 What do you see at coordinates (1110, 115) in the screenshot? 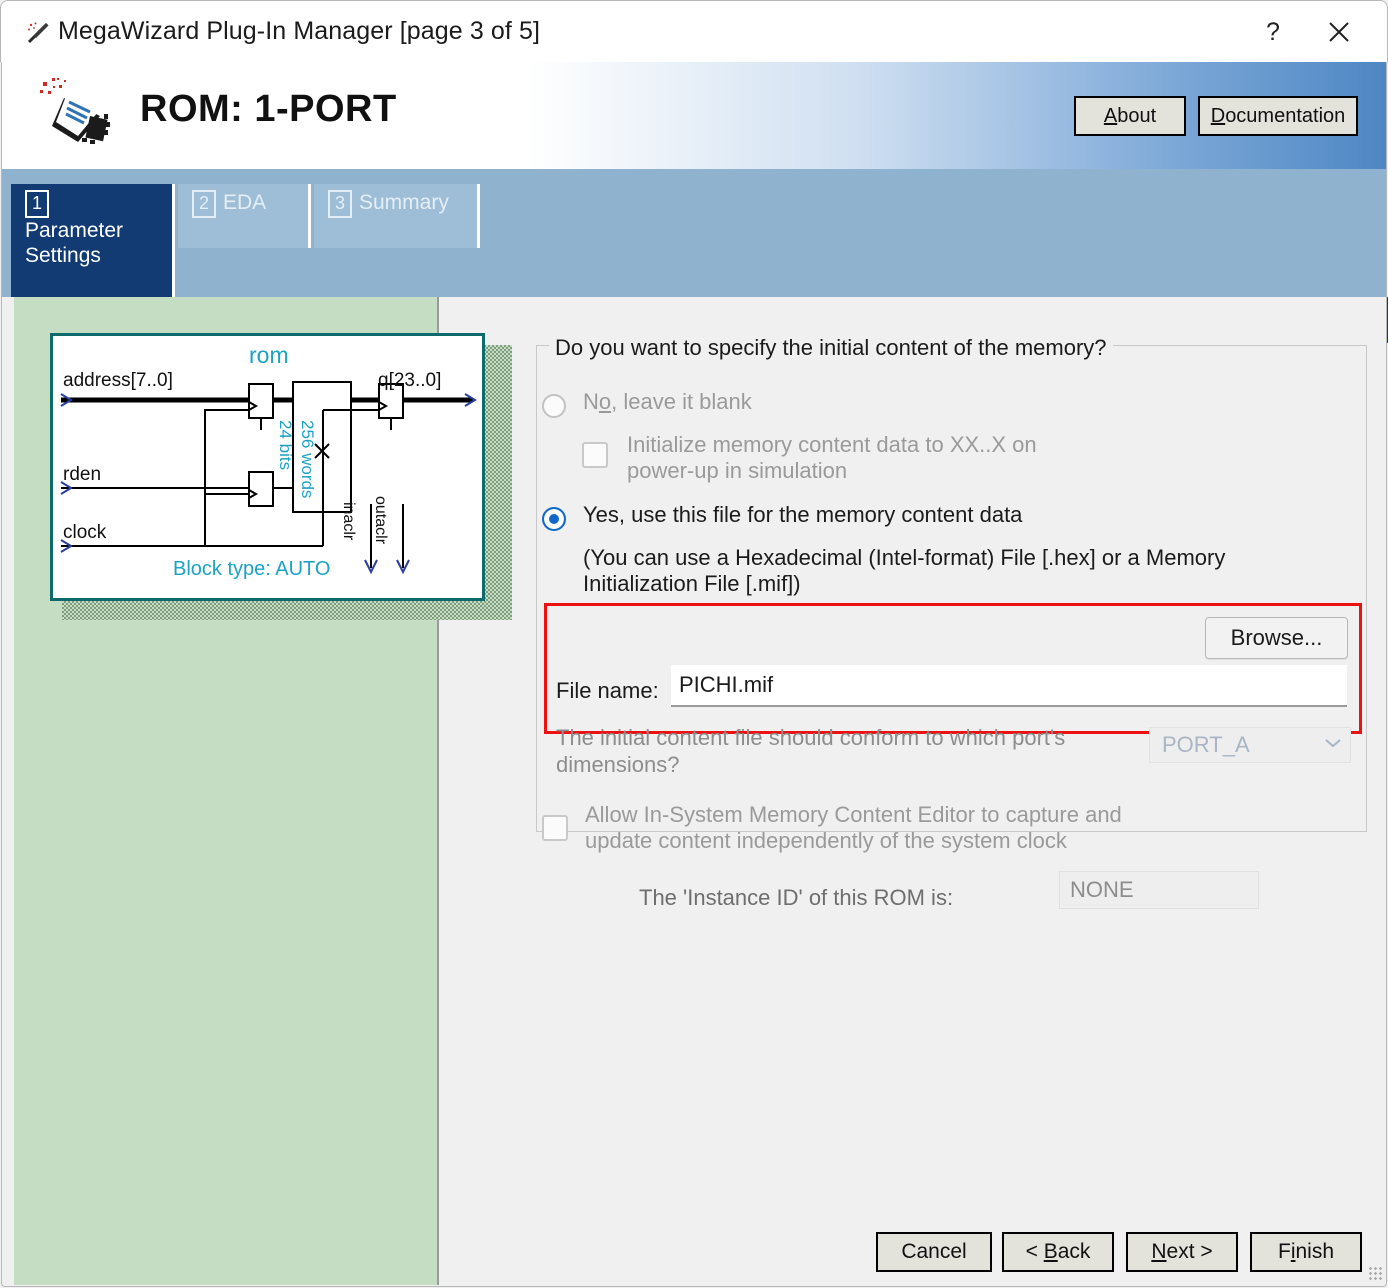
I see `about-accel: A` at bounding box center [1110, 115].